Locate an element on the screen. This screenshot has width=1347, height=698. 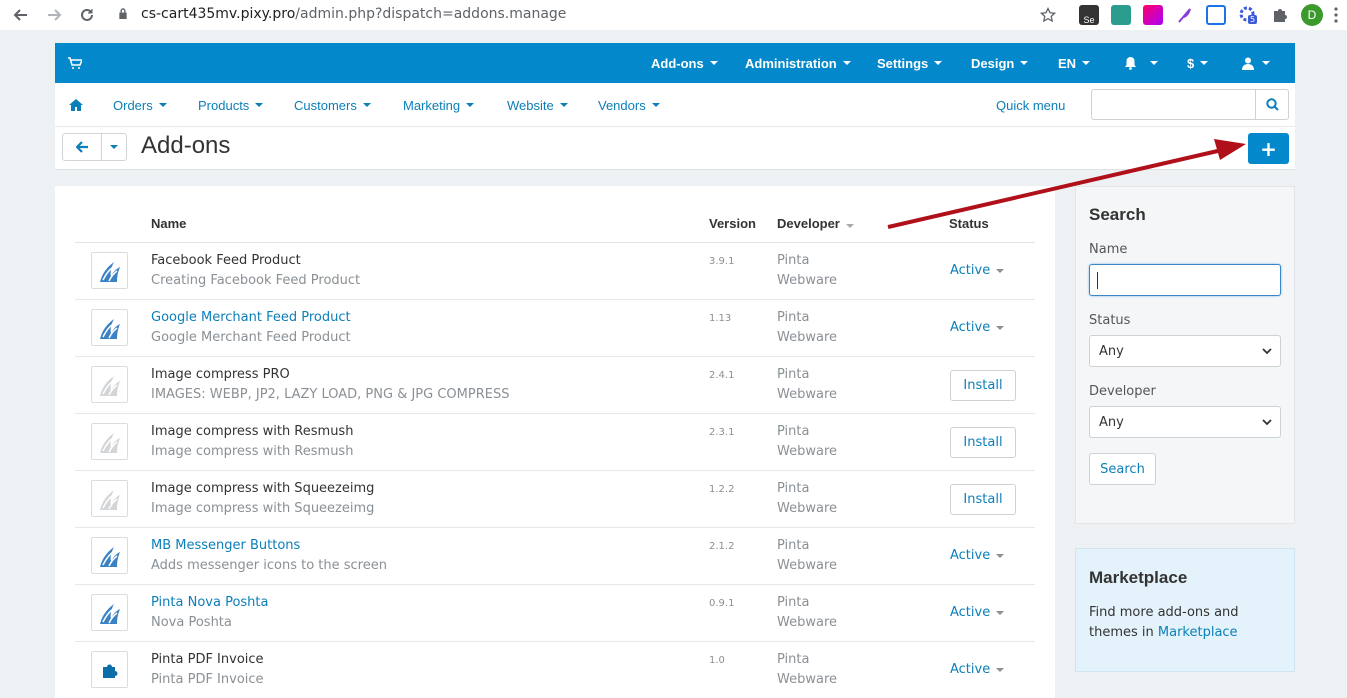
forward-arrow-icon is located at coordinates (54, 15).